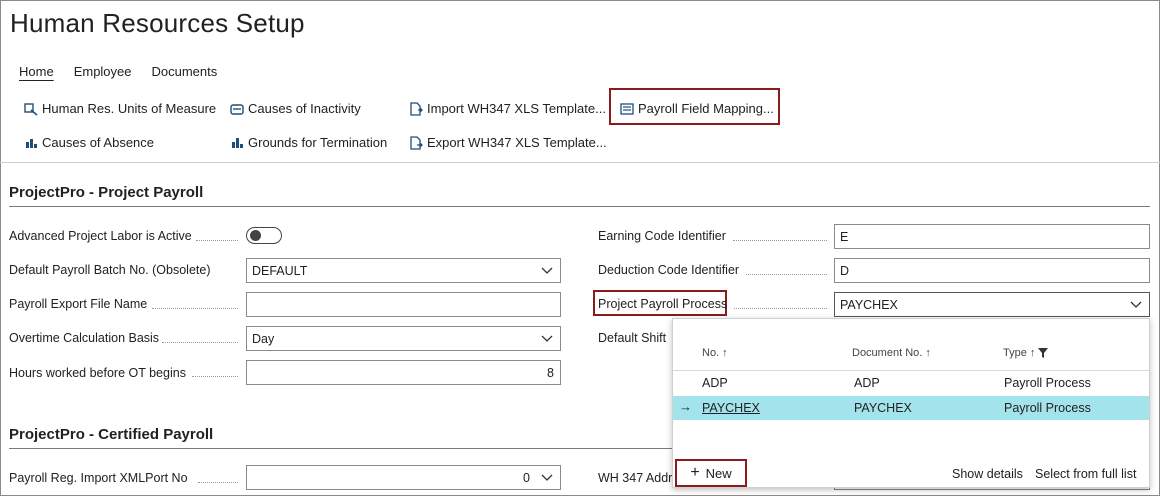  Describe the element at coordinates (78, 304) in the screenshot. I see `export-file-label: Payroll Export File Name` at that location.